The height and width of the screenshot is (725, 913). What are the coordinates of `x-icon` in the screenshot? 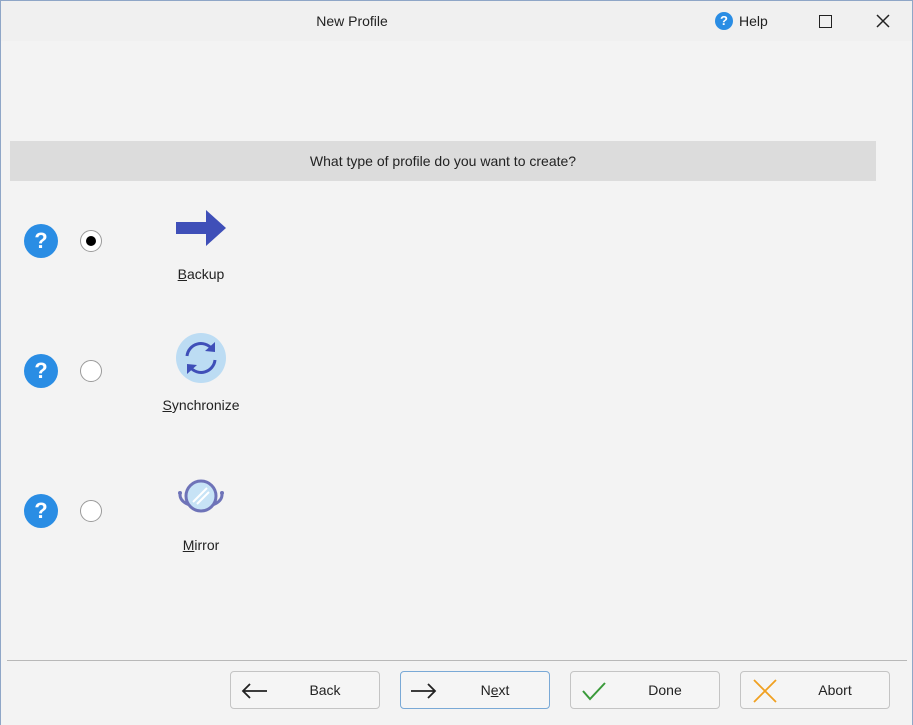 It's located at (765, 691).